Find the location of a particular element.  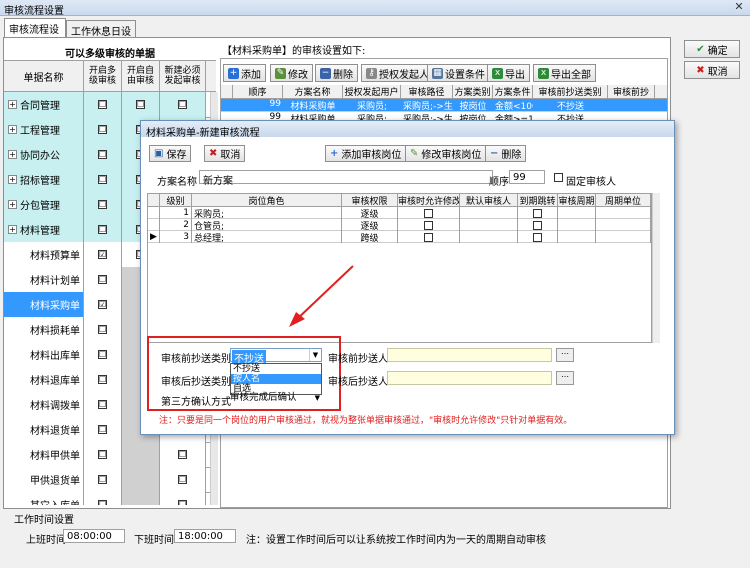

order-input: 99 is located at coordinates (527, 177).